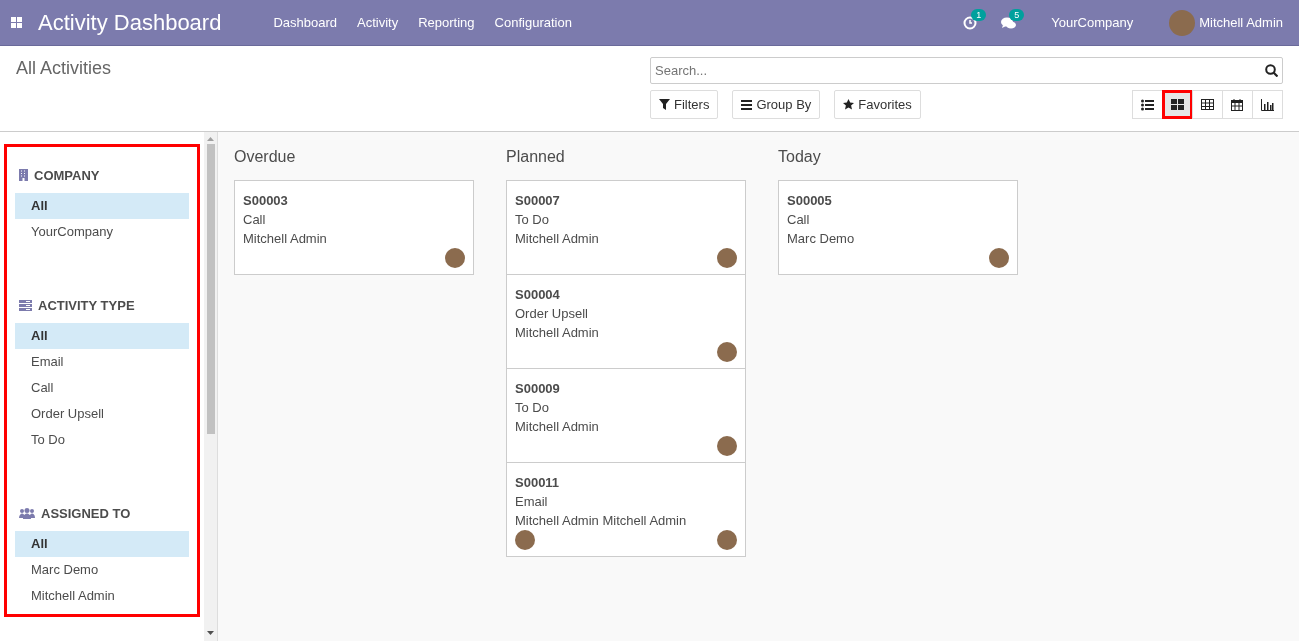 This screenshot has width=1299, height=641. I want to click on funnel-icon, so click(664, 104).